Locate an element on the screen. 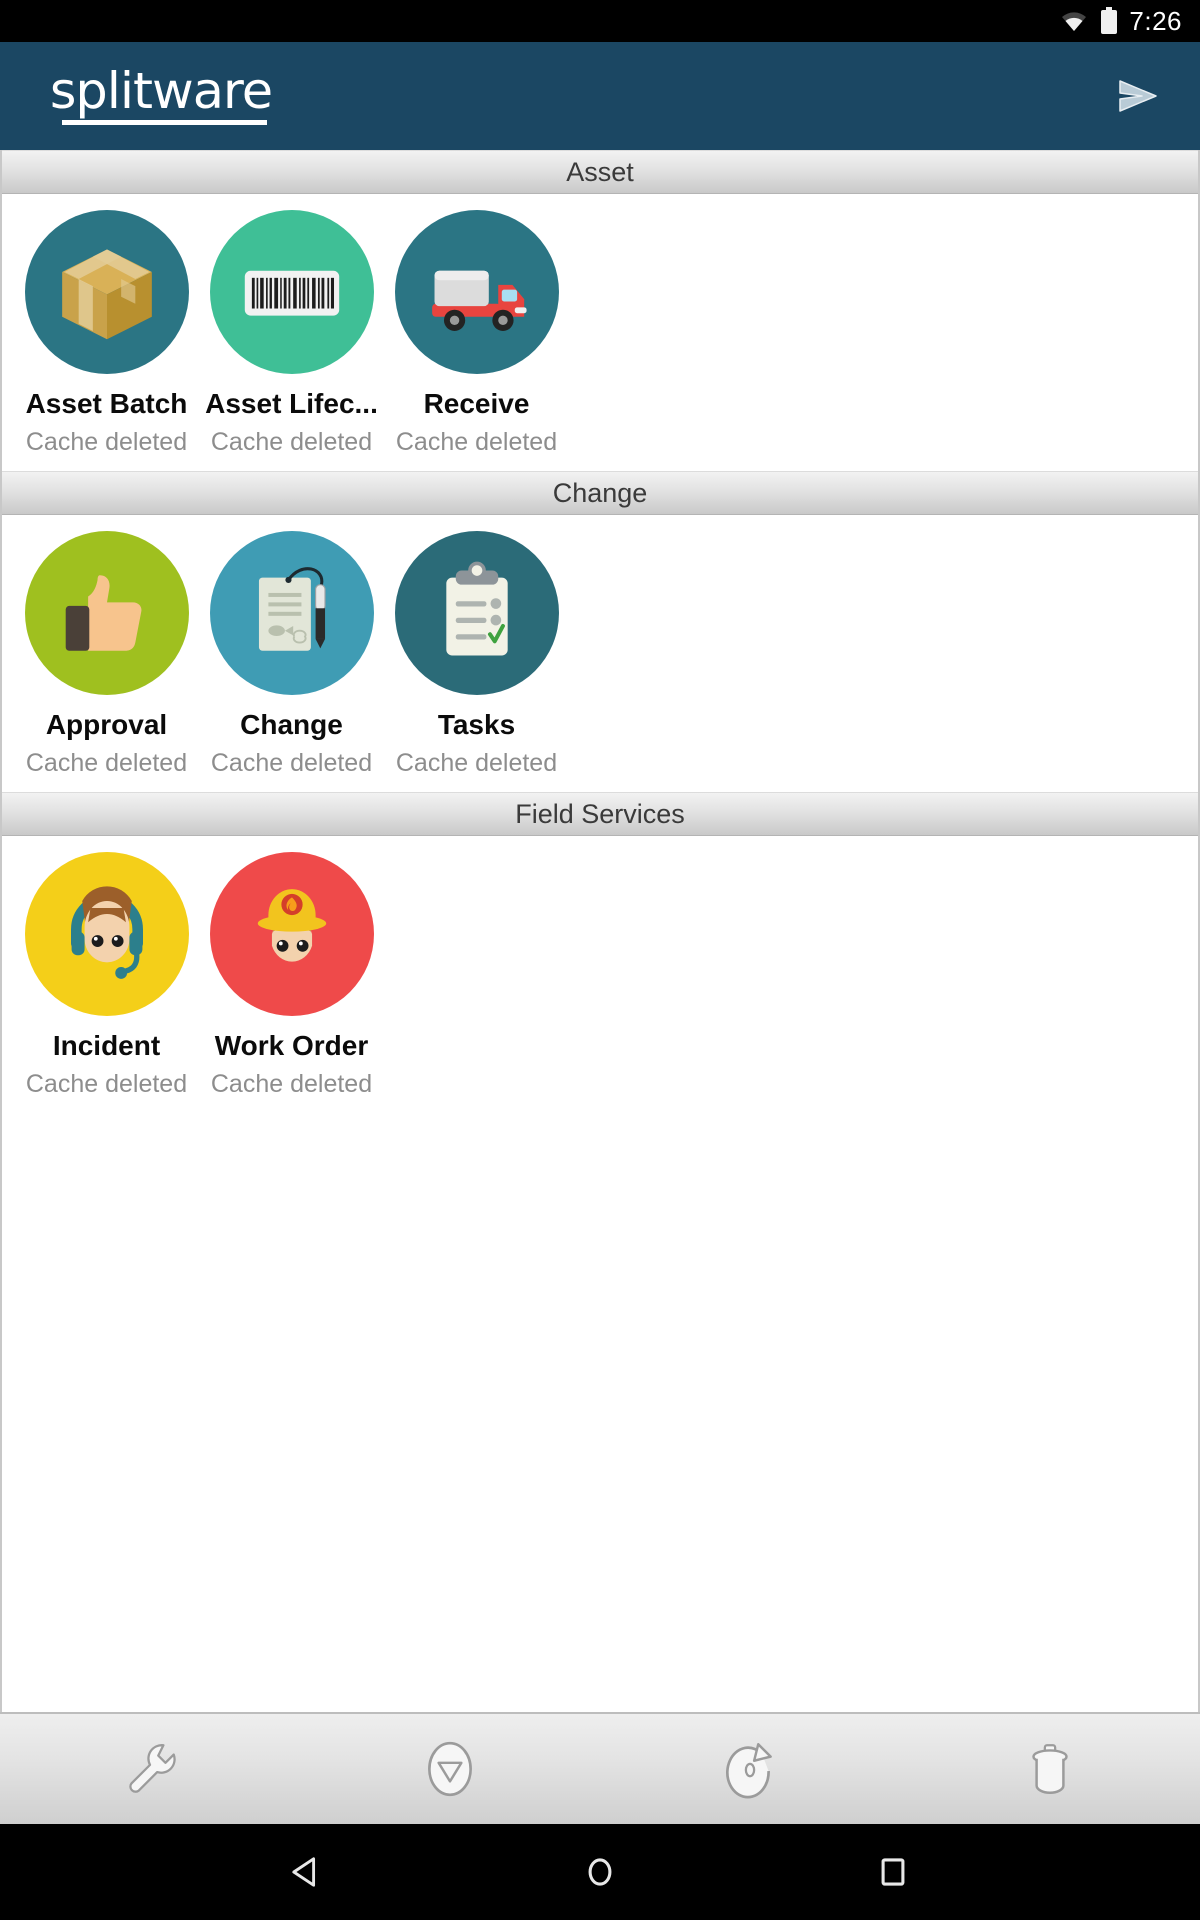 Image resolution: width=1200 pixels, height=1920 pixels. tile-label: Change is located at coordinates (291, 724).